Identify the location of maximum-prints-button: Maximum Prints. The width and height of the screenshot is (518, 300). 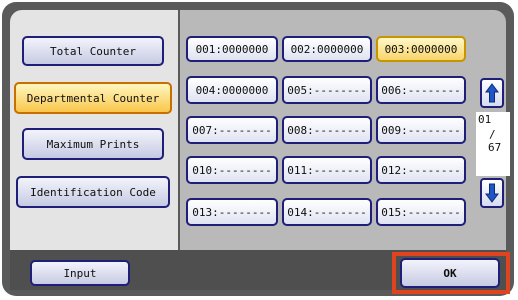
(93, 144).